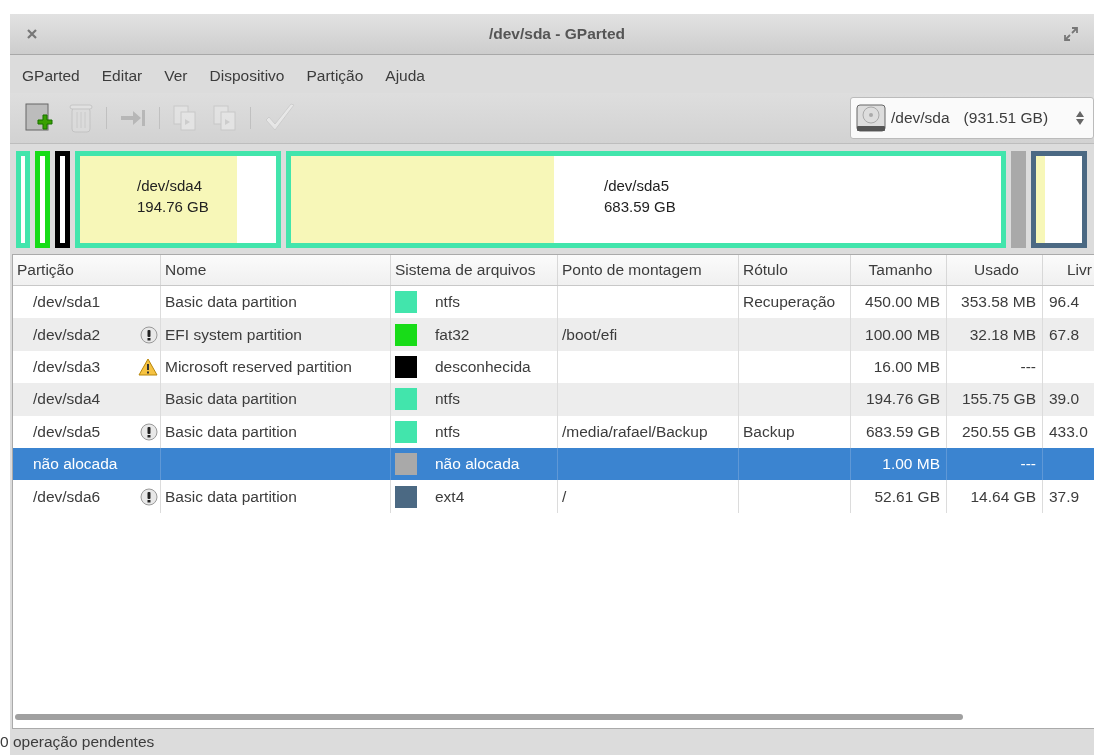 This screenshot has height=755, width=1094. What do you see at coordinates (553, 496) in the screenshot?
I see `table-row: /dev/sda6 Basic data partition ext4 / 52.61 GB 14.64 GB 37.9` at bounding box center [553, 496].